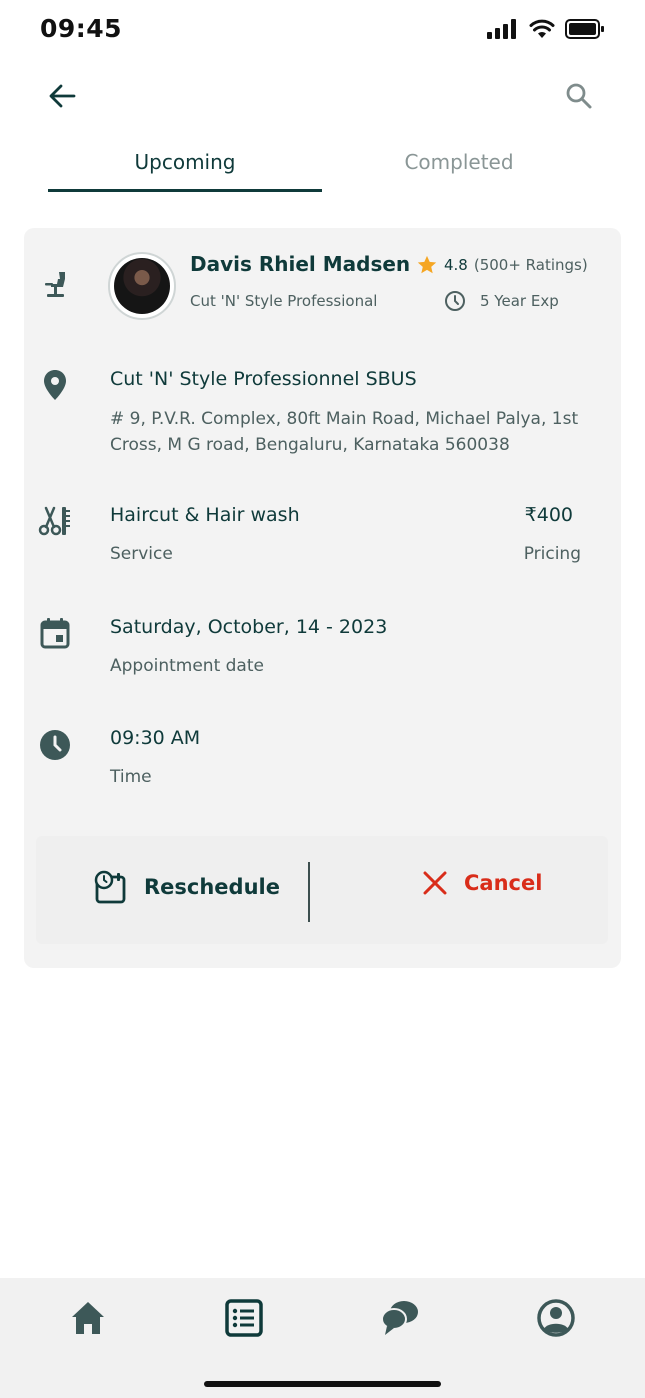  Describe the element at coordinates (55, 521) in the screenshot. I see `scissors-comb-icon` at that location.